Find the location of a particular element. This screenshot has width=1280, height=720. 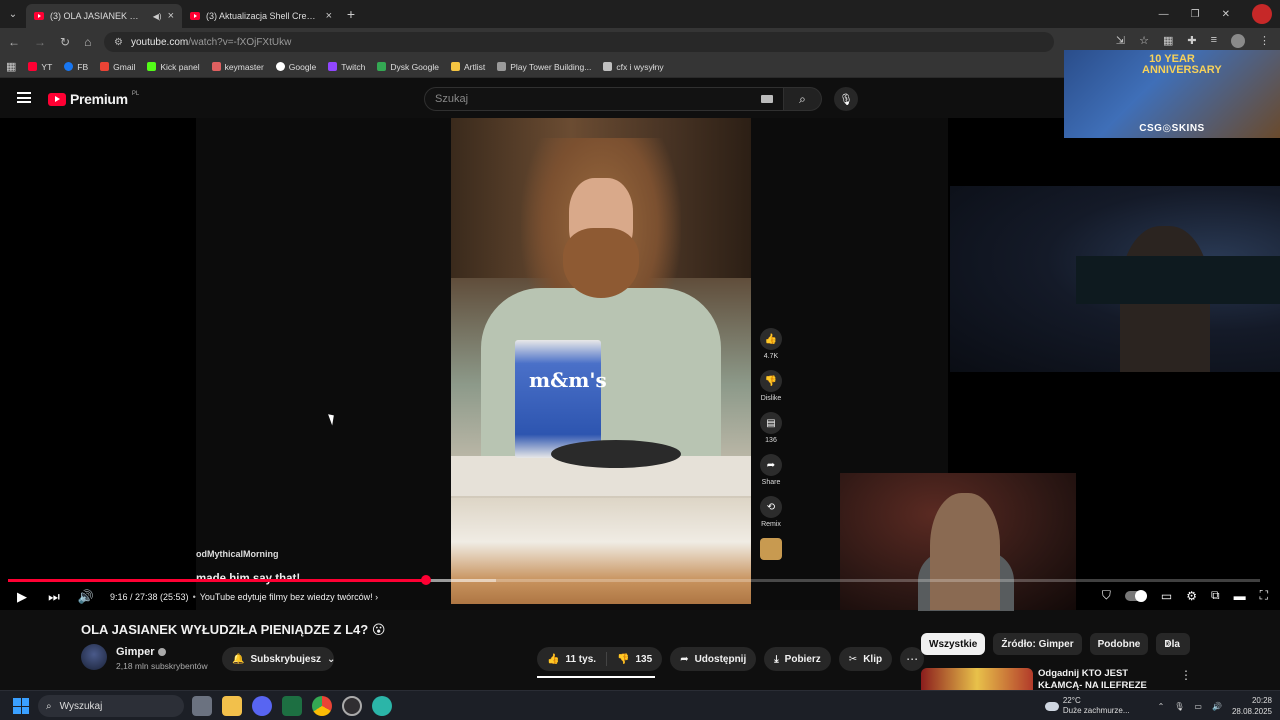

tab-active: (3) OLA JASIANEK WYŁUDZ ◀) × is located at coordinates (104, 16).